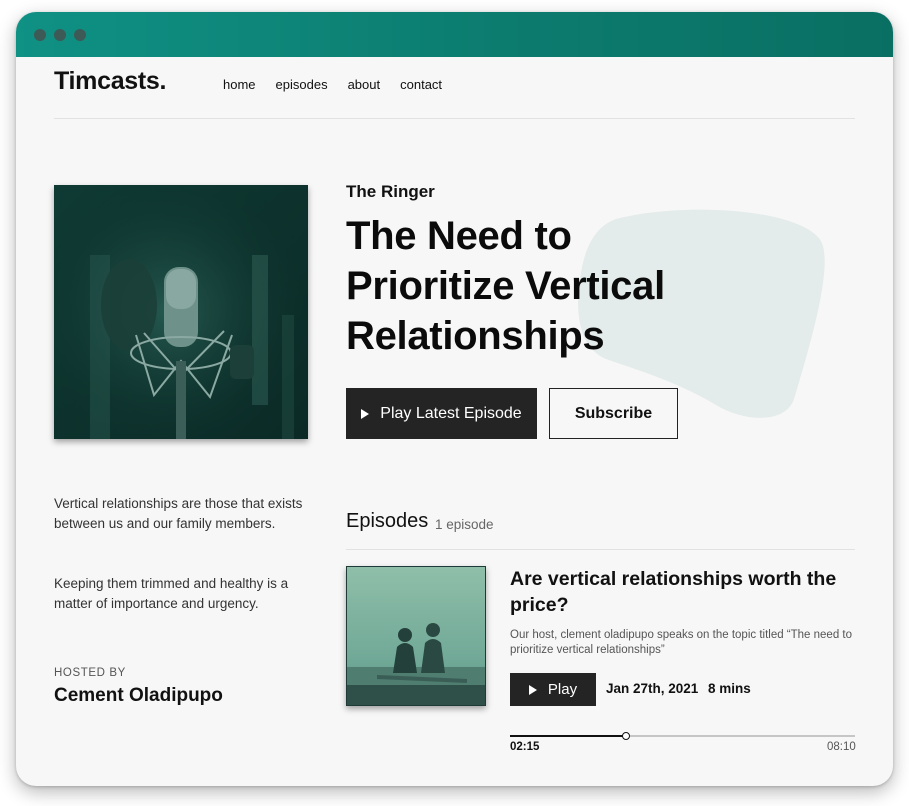 Image resolution: width=909 pixels, height=806 pixels. I want to click on host-name: Cement Oladipupo, so click(138, 695).